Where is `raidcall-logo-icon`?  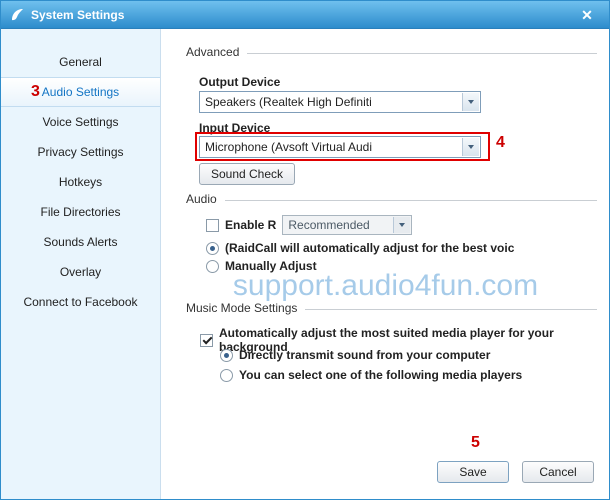
raidcall-logo-icon is located at coordinates (17, 15).